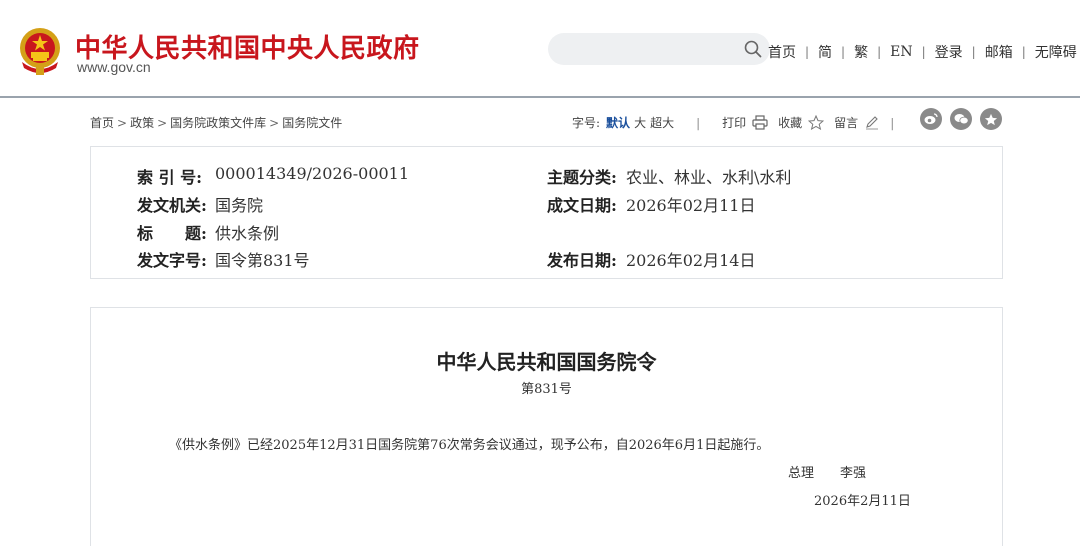 Image resolution: width=1080 pixels, height=546 pixels. I want to click on font-size-label: 字号:, so click(586, 123).